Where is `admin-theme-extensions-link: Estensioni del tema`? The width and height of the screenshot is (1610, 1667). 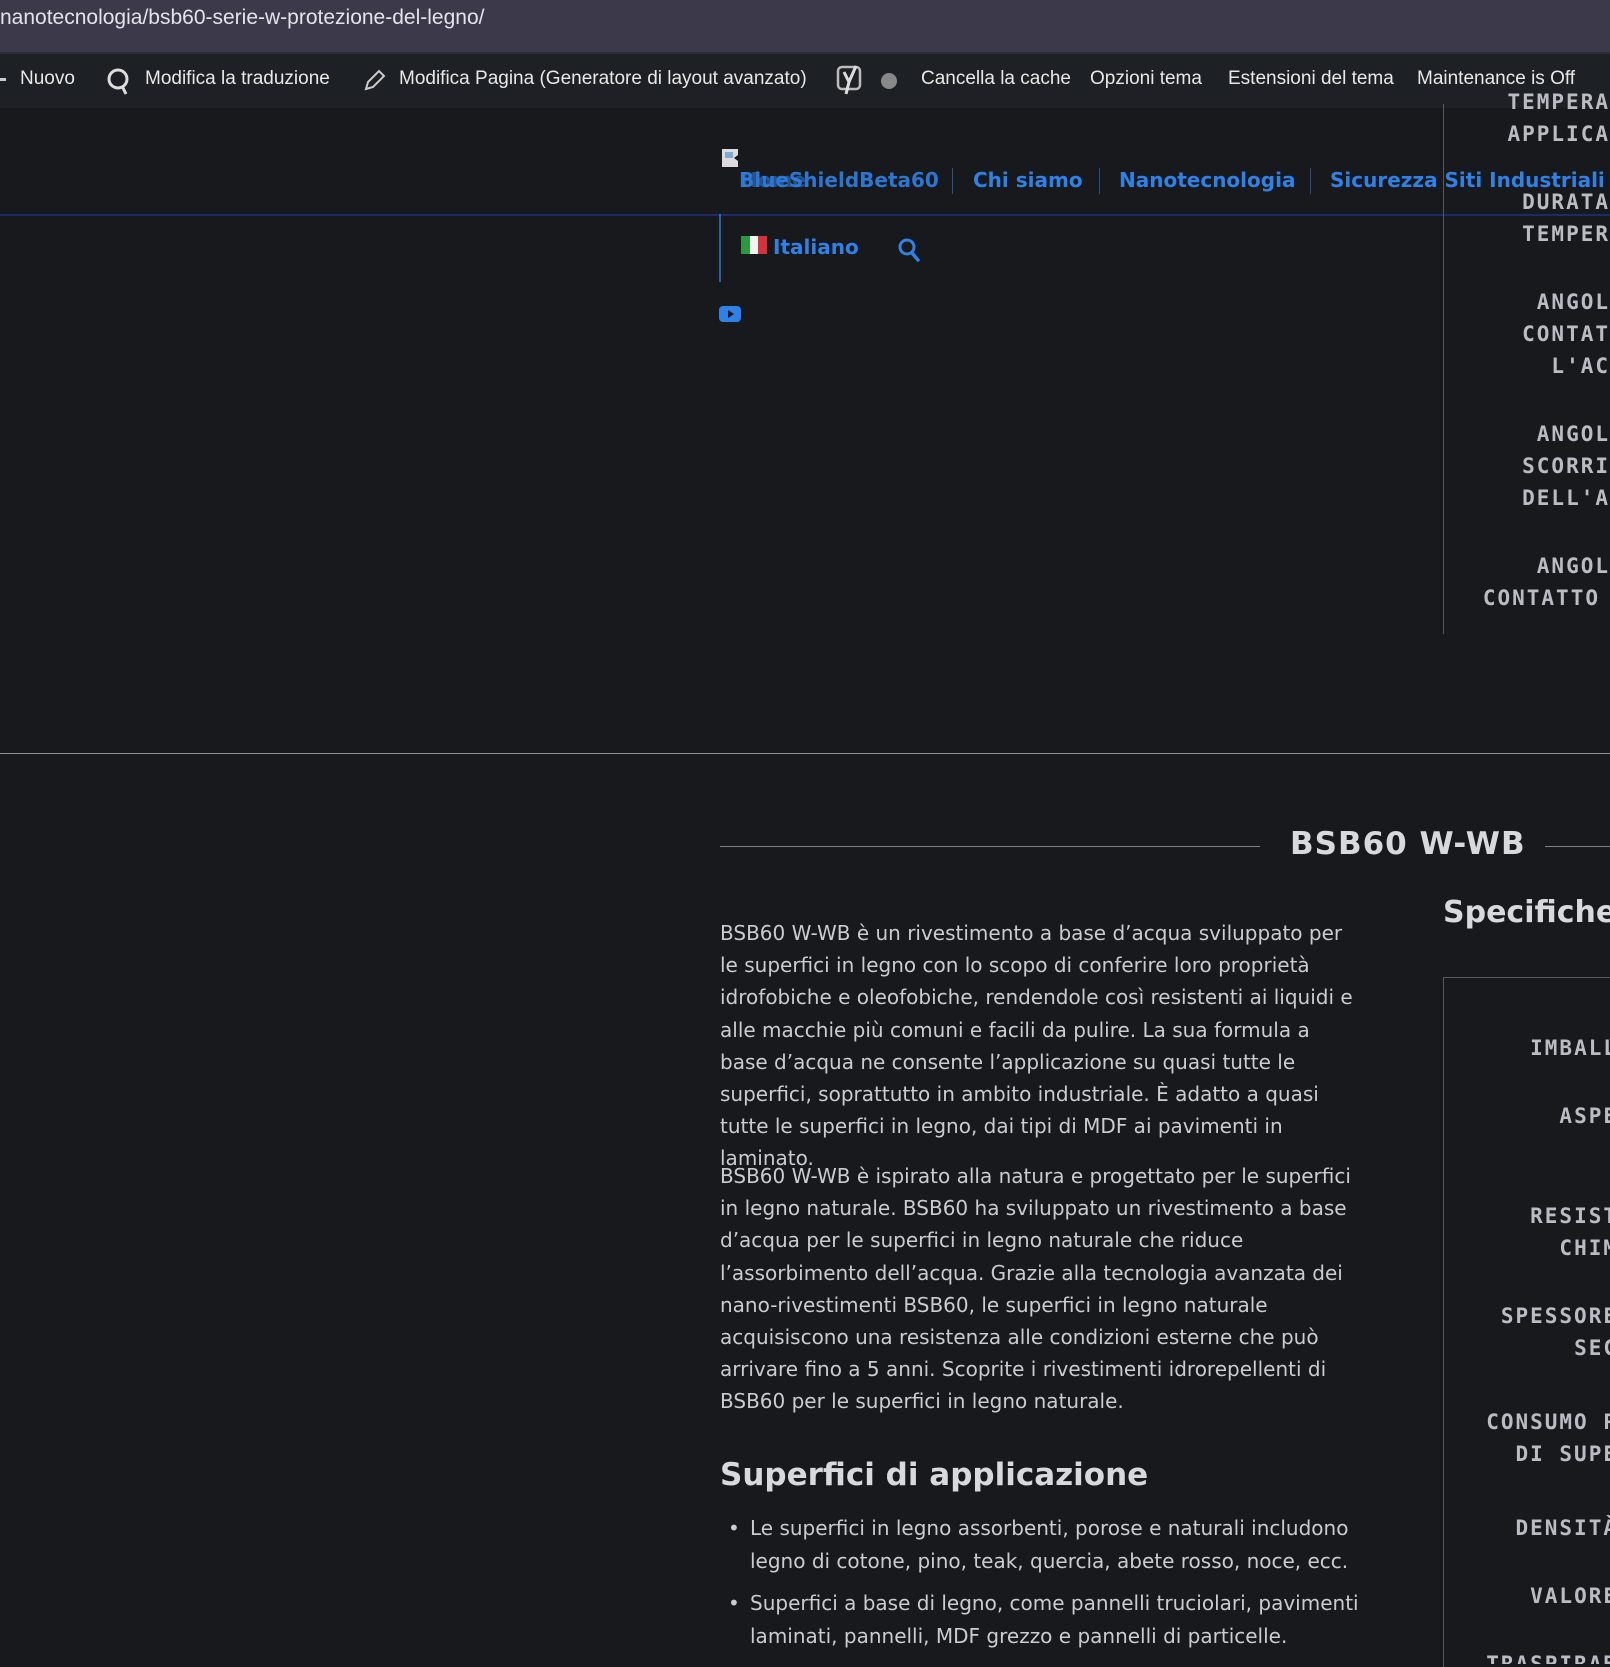
admin-theme-extensions-link: Estensioni del tema is located at coordinates (1311, 79).